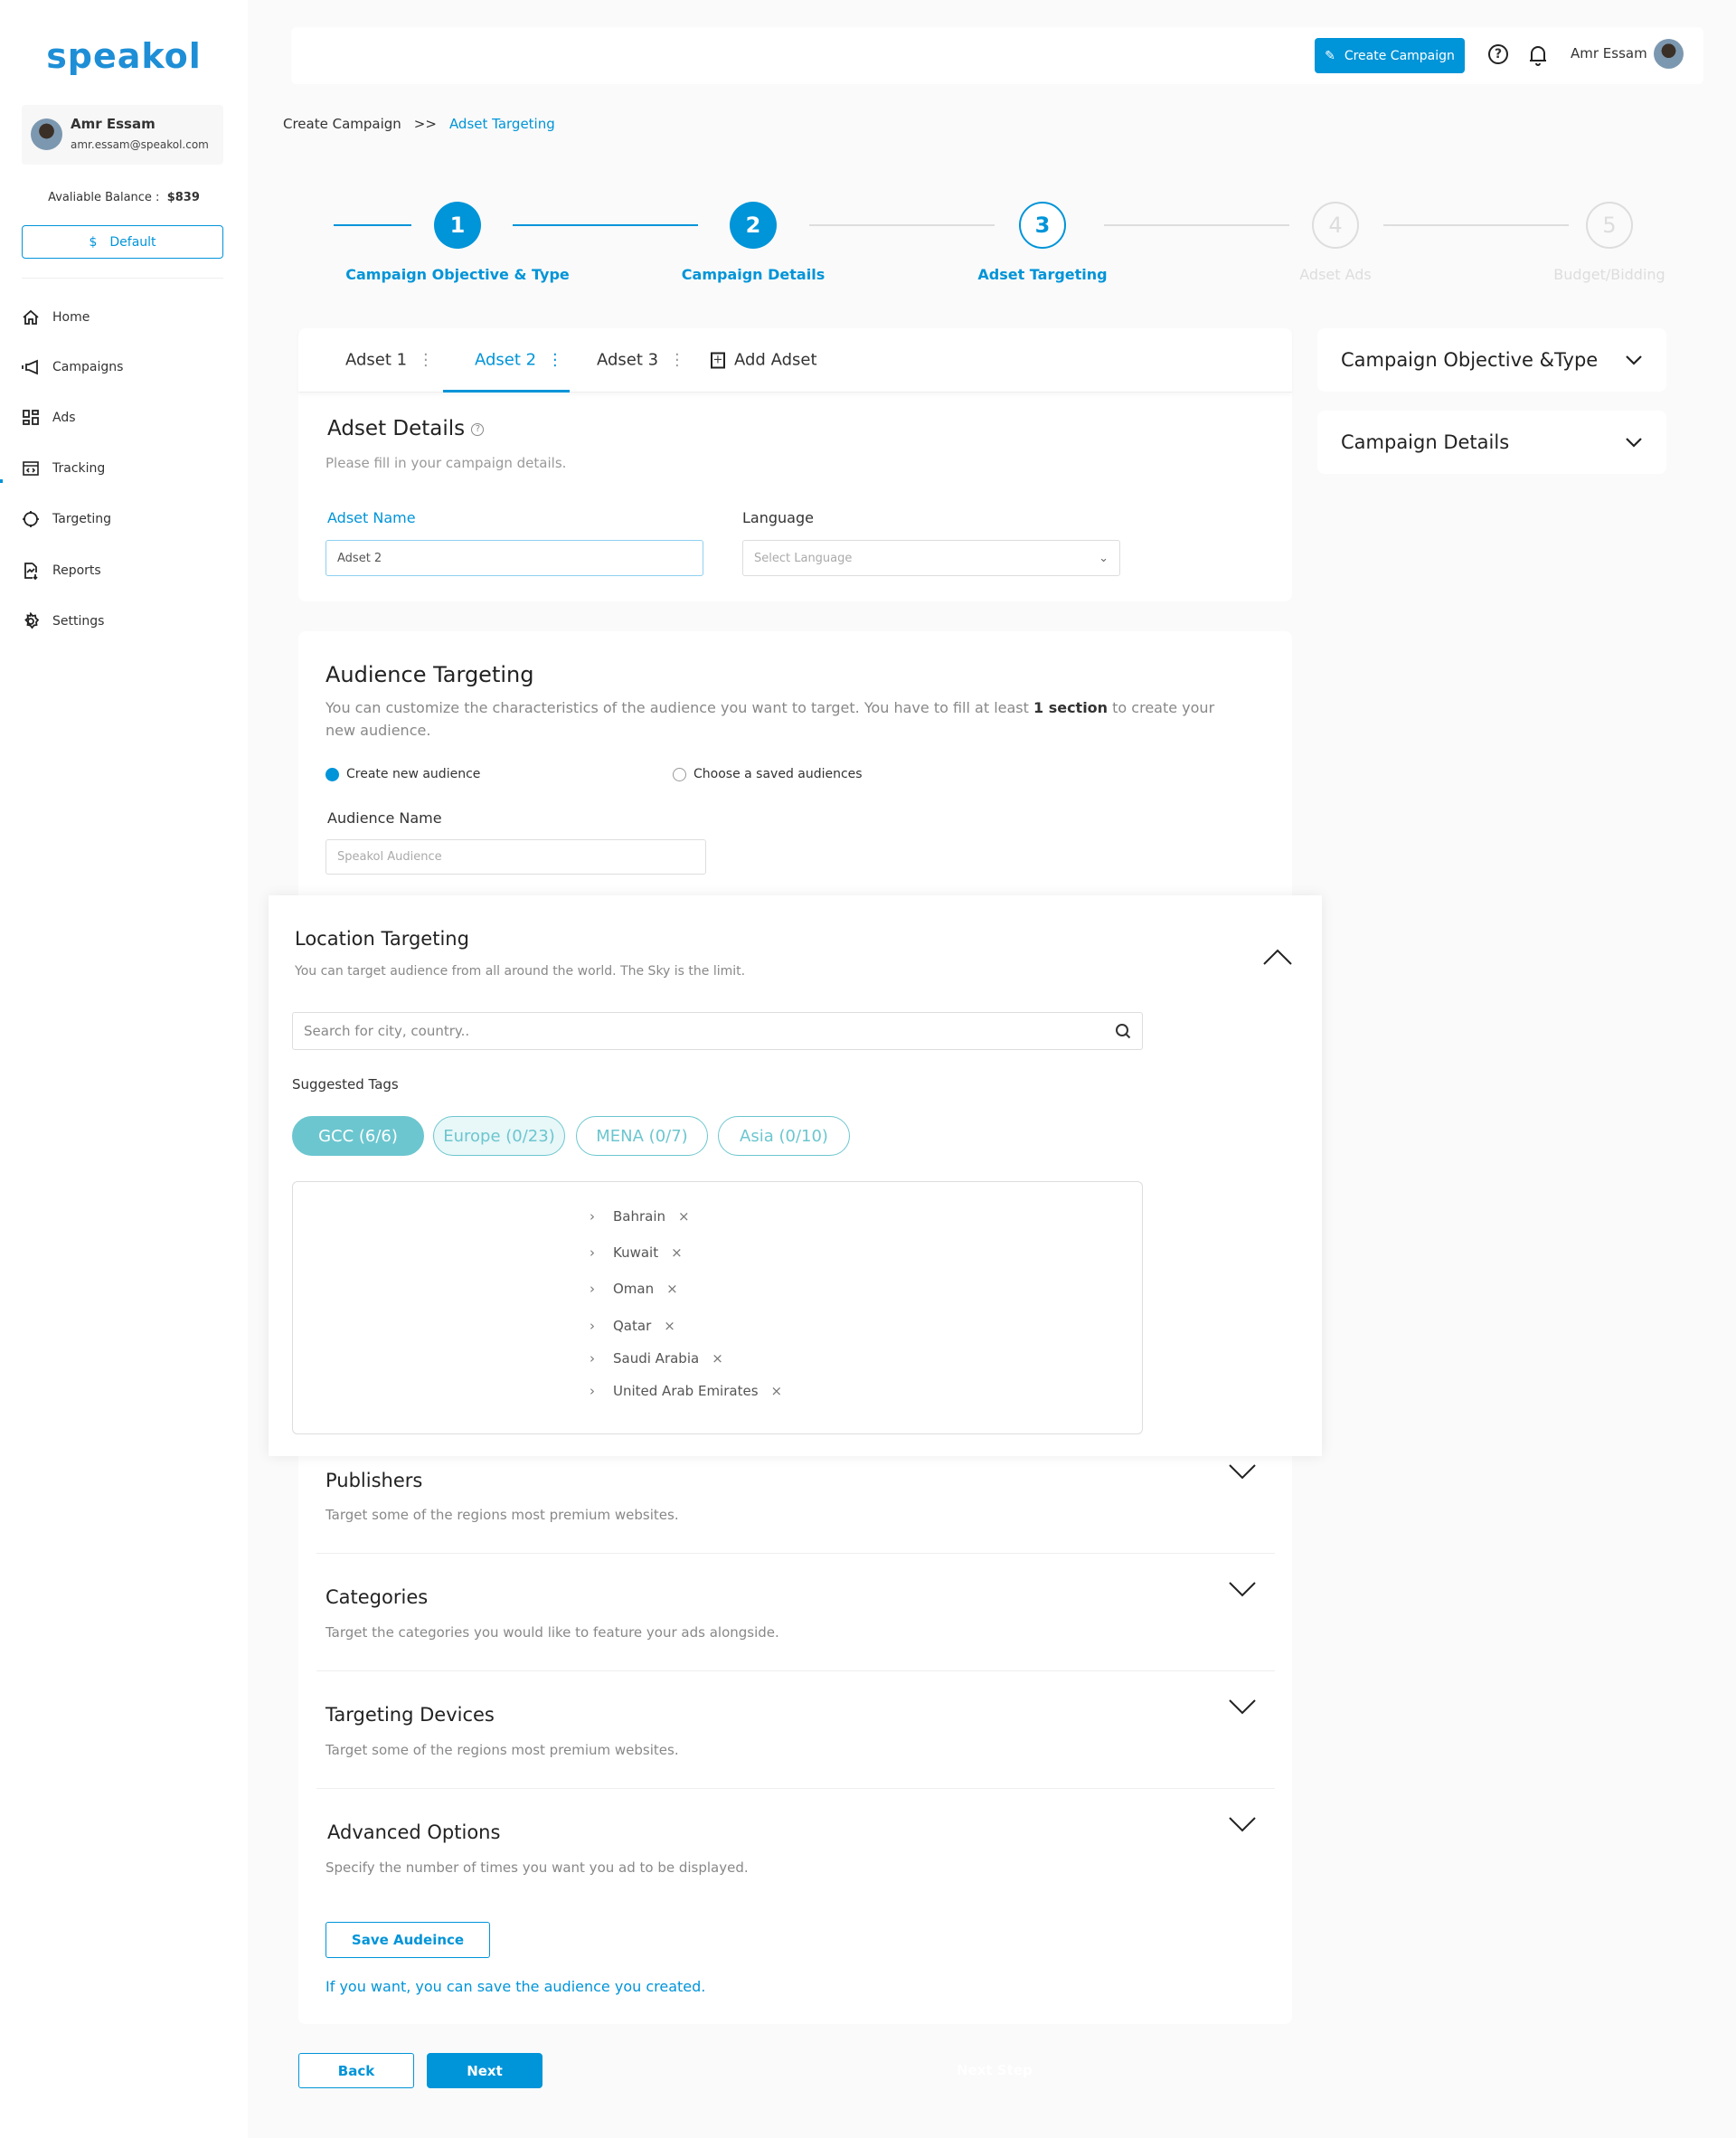  What do you see at coordinates (458, 226) in the screenshot?
I see `step-1-circle: 1` at bounding box center [458, 226].